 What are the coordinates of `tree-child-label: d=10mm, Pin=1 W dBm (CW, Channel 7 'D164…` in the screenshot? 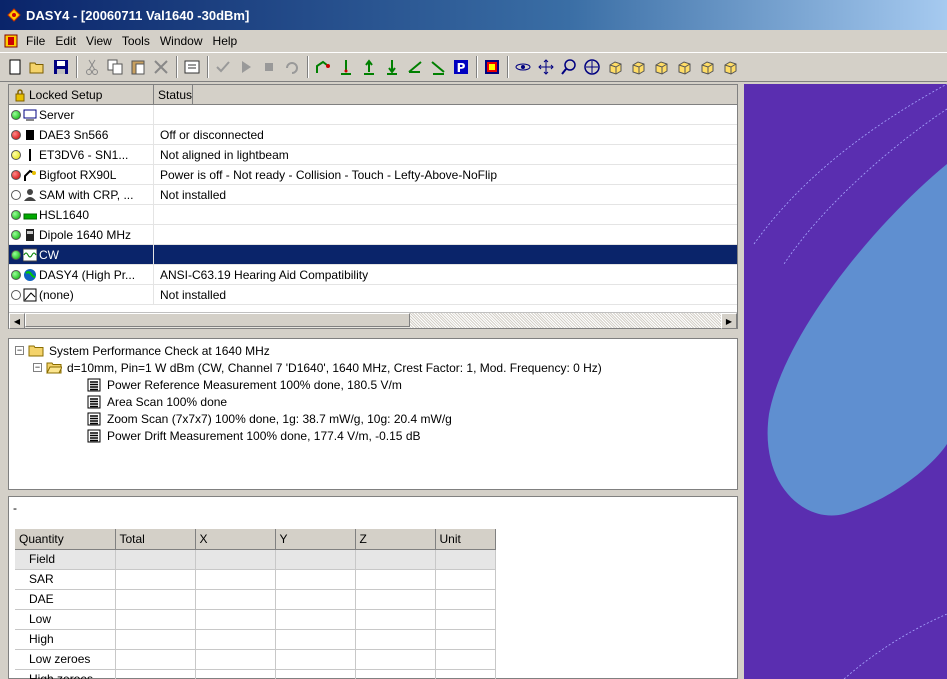 It's located at (334, 367).